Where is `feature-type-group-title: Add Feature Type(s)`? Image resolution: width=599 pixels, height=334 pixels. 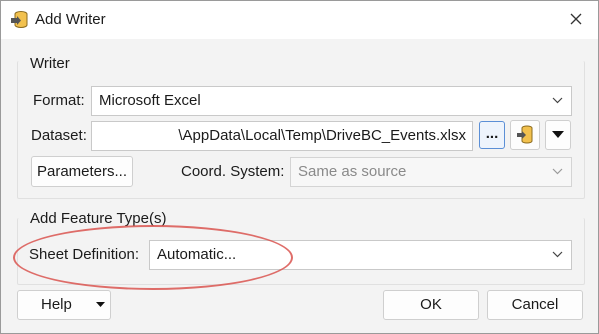 feature-type-group-title: Add Feature Type(s) is located at coordinates (98, 218).